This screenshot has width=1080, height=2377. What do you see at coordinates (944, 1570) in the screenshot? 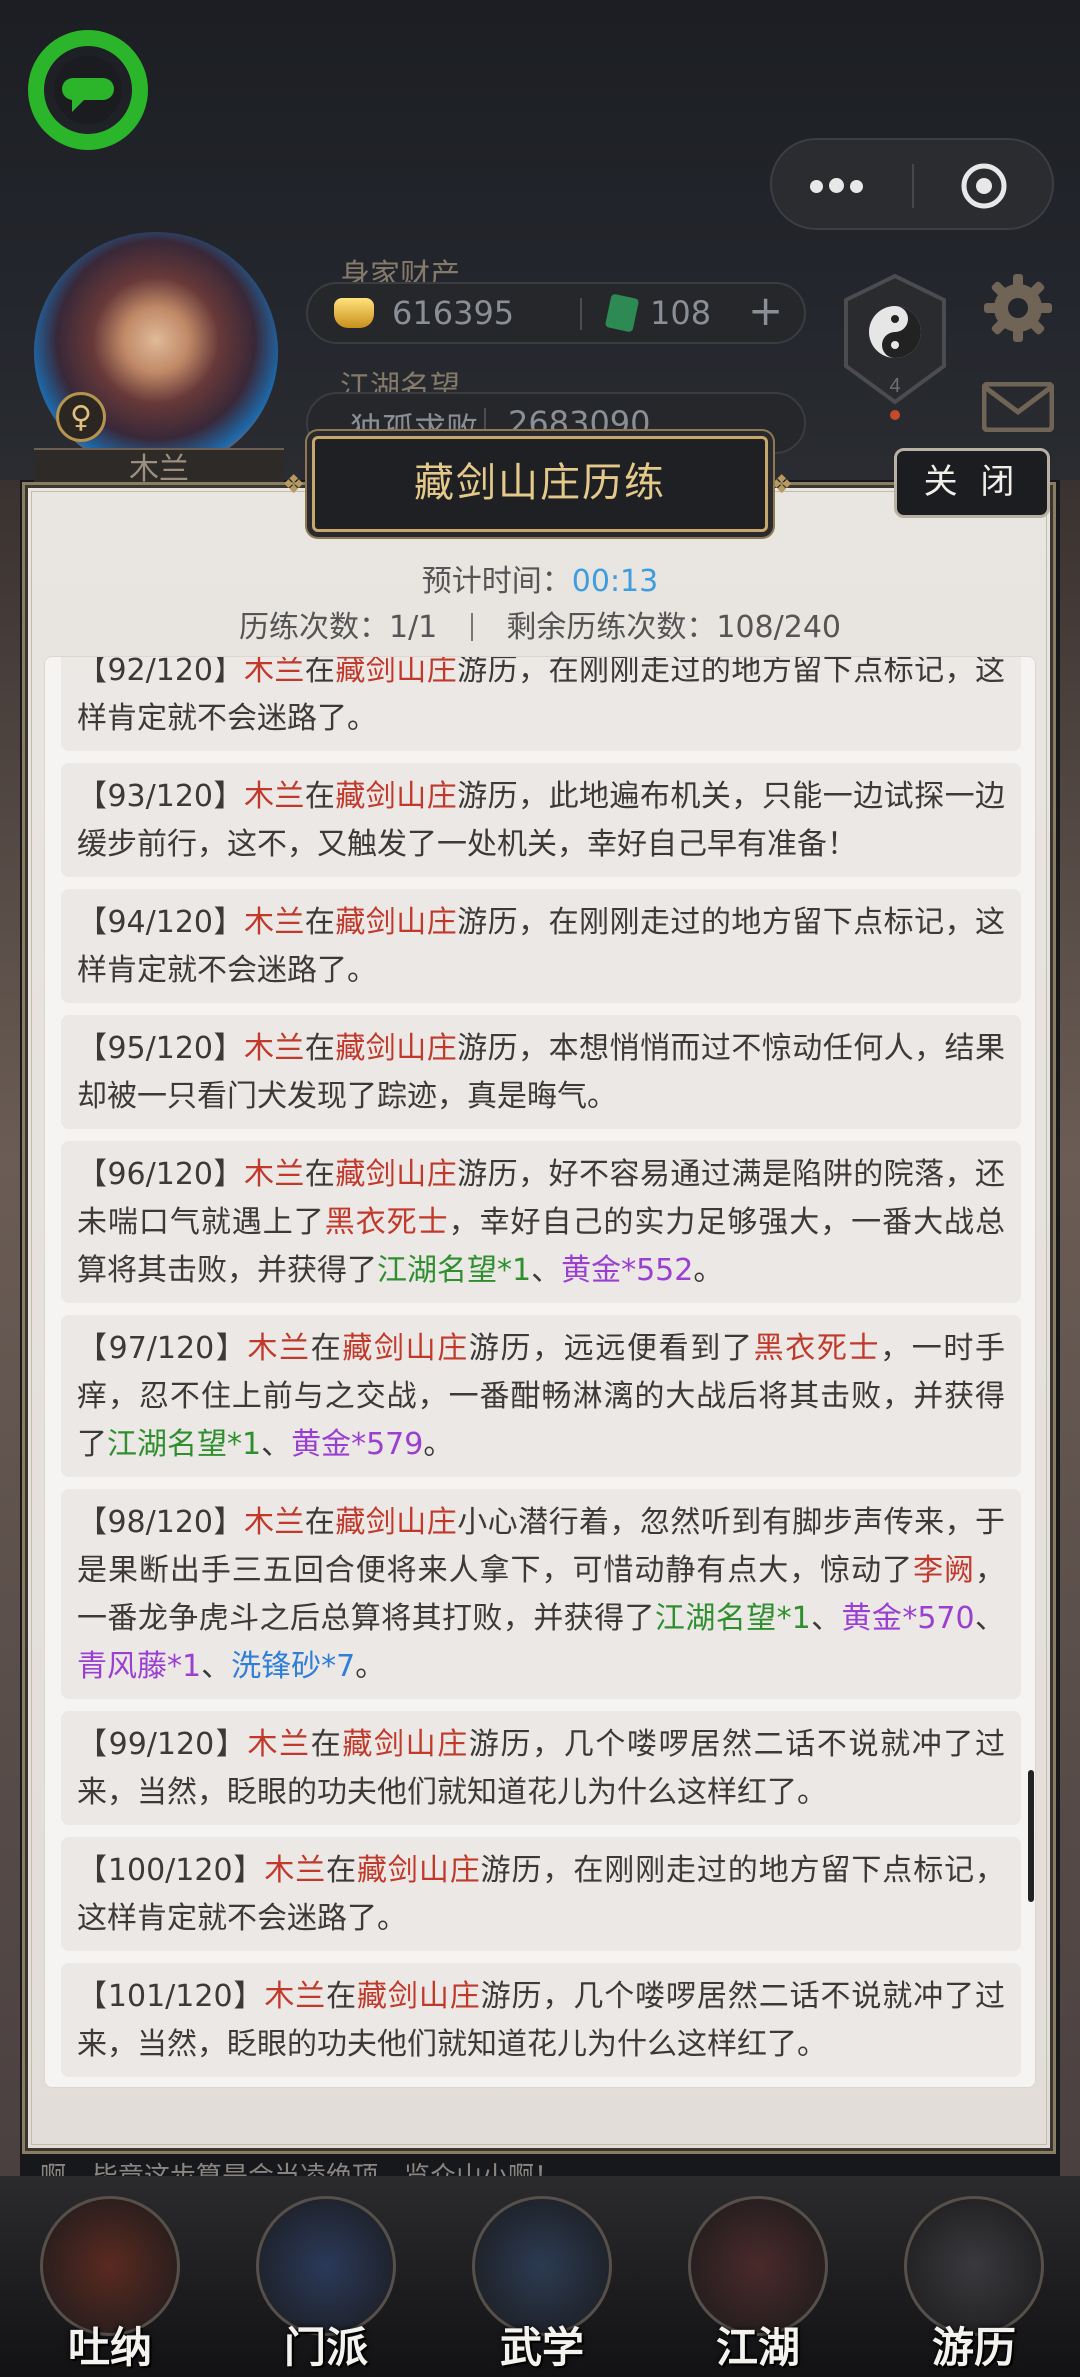
I see `log-highlight-red: 李阙` at bounding box center [944, 1570].